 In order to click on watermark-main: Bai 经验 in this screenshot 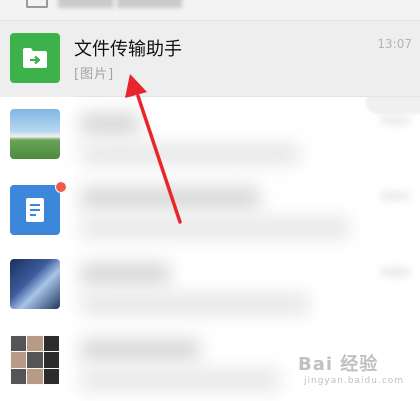, I will do `click(338, 364)`.